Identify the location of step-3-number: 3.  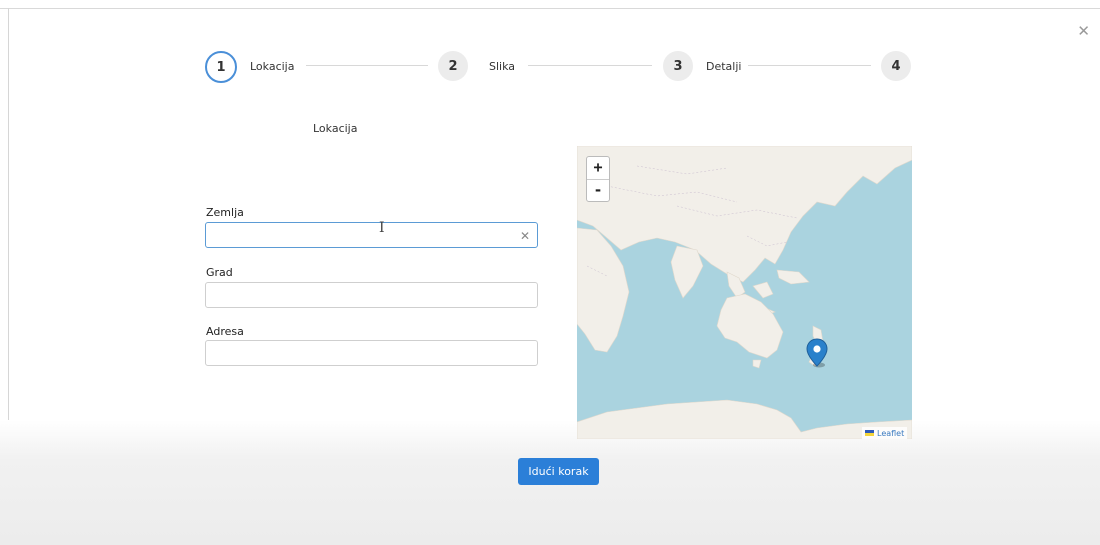
(678, 66).